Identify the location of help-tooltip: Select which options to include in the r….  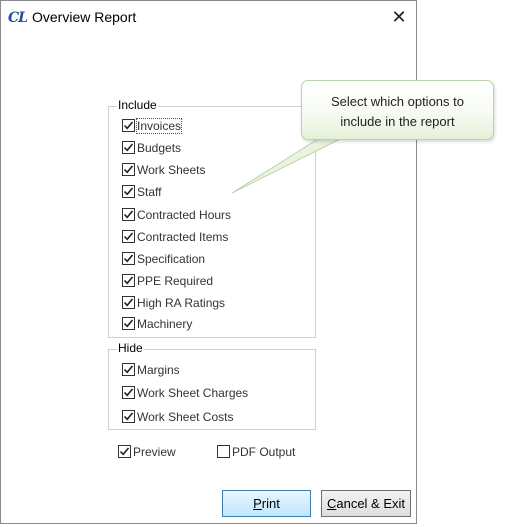
(397, 110).